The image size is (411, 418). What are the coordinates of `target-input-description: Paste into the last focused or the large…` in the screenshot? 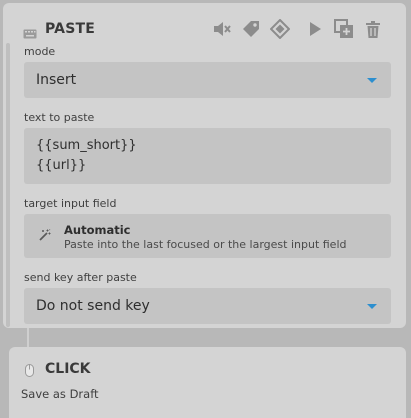 It's located at (205, 244).